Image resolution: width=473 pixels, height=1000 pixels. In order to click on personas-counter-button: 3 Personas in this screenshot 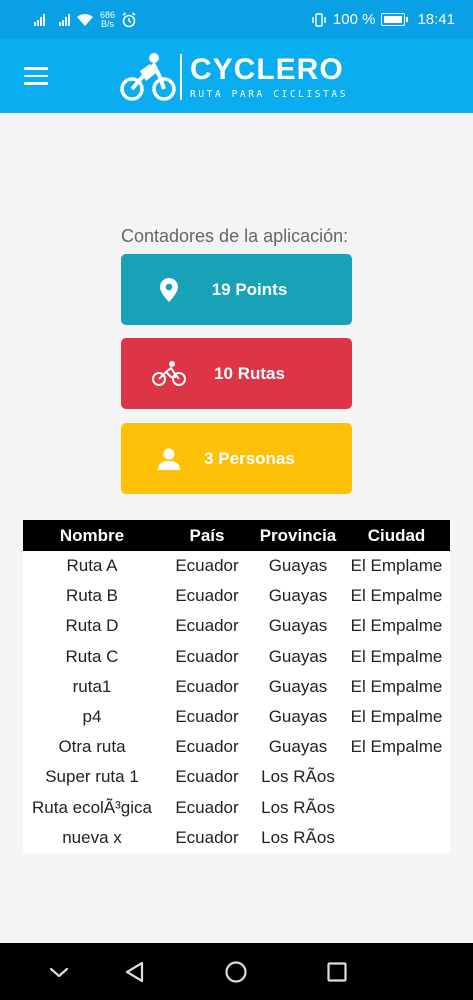, I will do `click(236, 458)`.